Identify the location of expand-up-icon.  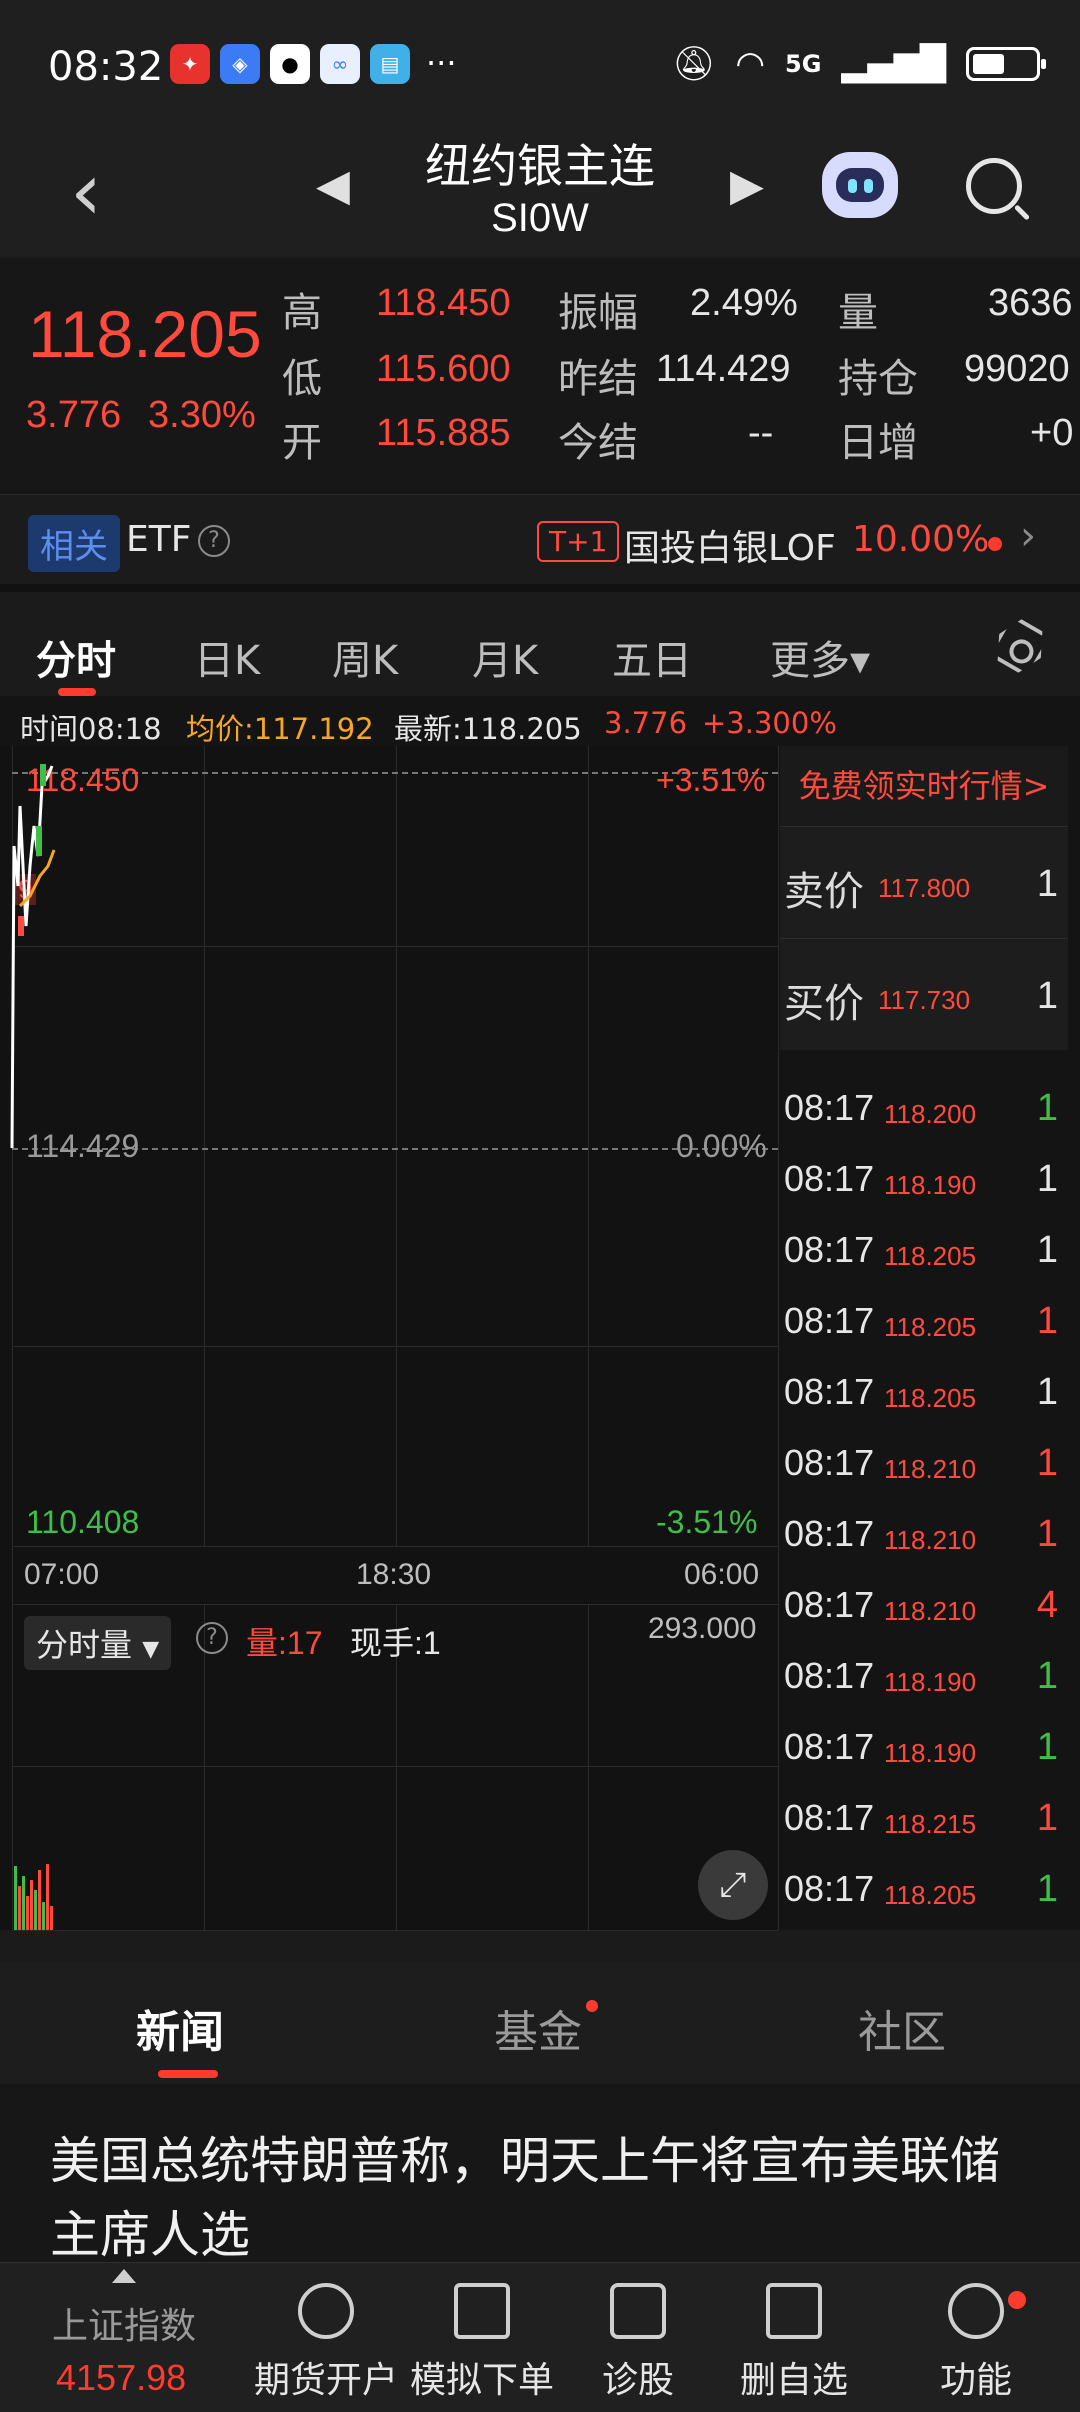
(124, 2276).